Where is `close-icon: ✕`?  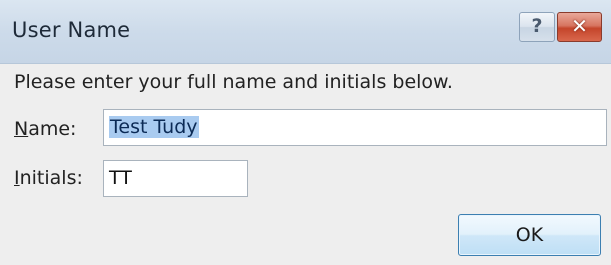 close-icon: ✕ is located at coordinates (579, 26).